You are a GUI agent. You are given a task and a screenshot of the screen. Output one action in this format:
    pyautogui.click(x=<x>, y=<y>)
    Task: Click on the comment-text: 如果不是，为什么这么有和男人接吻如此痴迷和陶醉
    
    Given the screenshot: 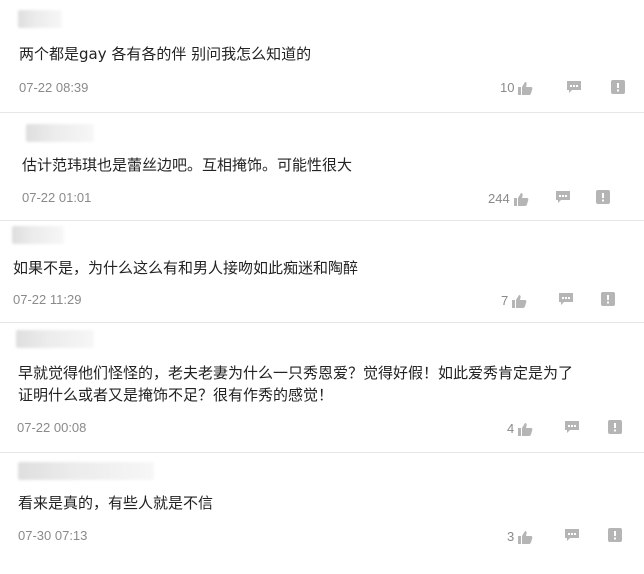 What is the action you would take?
    pyautogui.click(x=186, y=268)
    